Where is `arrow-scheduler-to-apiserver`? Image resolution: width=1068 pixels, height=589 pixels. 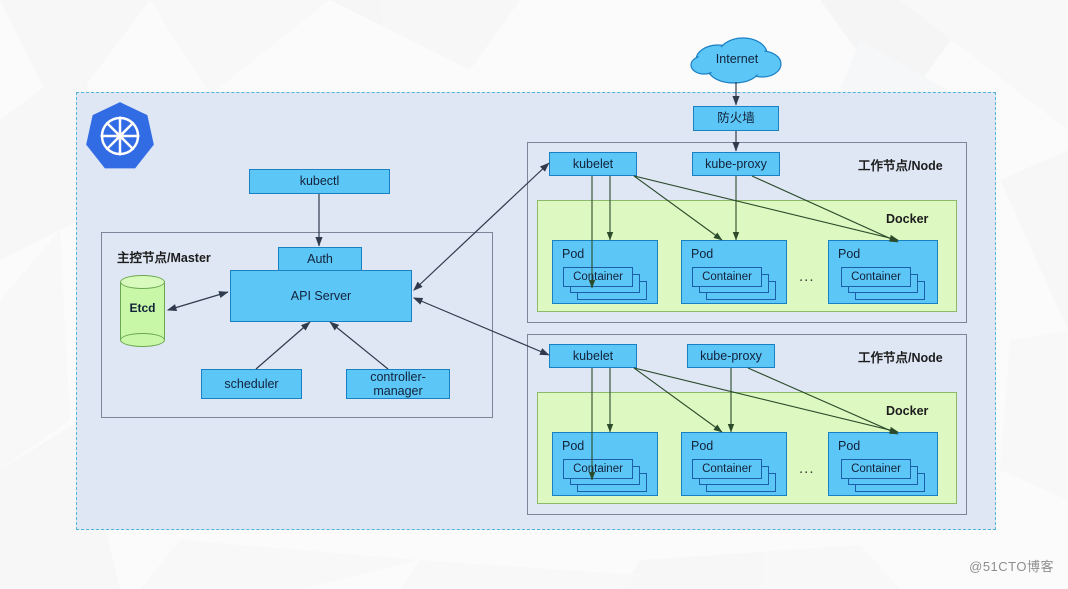
arrow-scheduler-to-apiserver is located at coordinates (283, 345).